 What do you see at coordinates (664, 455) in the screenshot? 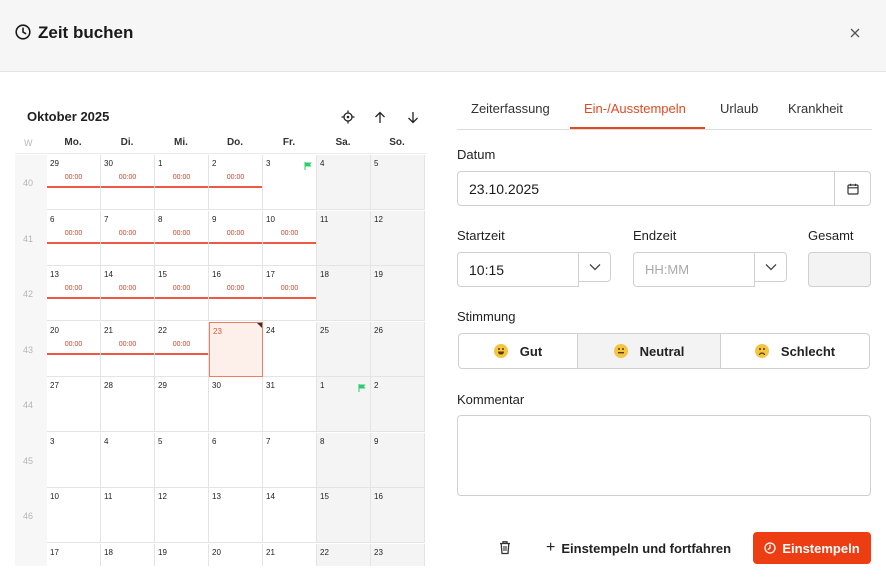
I see `comment-textarea` at bounding box center [664, 455].